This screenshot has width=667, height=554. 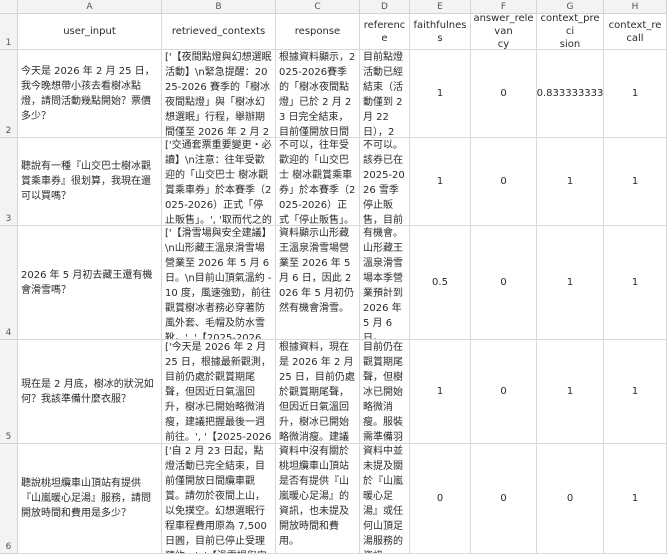 I want to click on column-header-a: A, so click(x=90, y=7).